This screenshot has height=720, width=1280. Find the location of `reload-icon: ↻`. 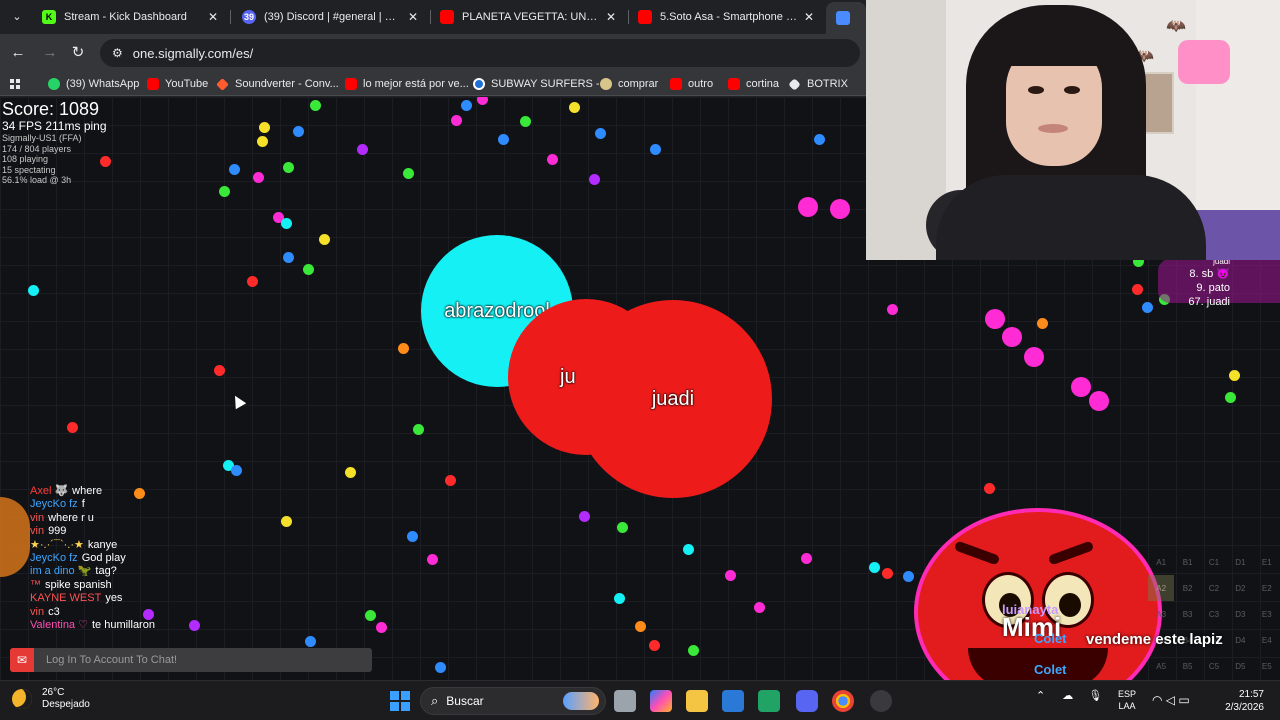

reload-icon: ↻ is located at coordinates (78, 53).